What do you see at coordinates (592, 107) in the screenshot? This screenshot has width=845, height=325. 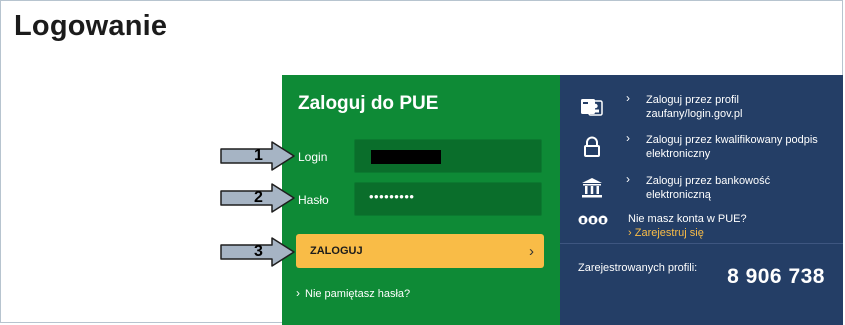 I see `id-card-icon` at bounding box center [592, 107].